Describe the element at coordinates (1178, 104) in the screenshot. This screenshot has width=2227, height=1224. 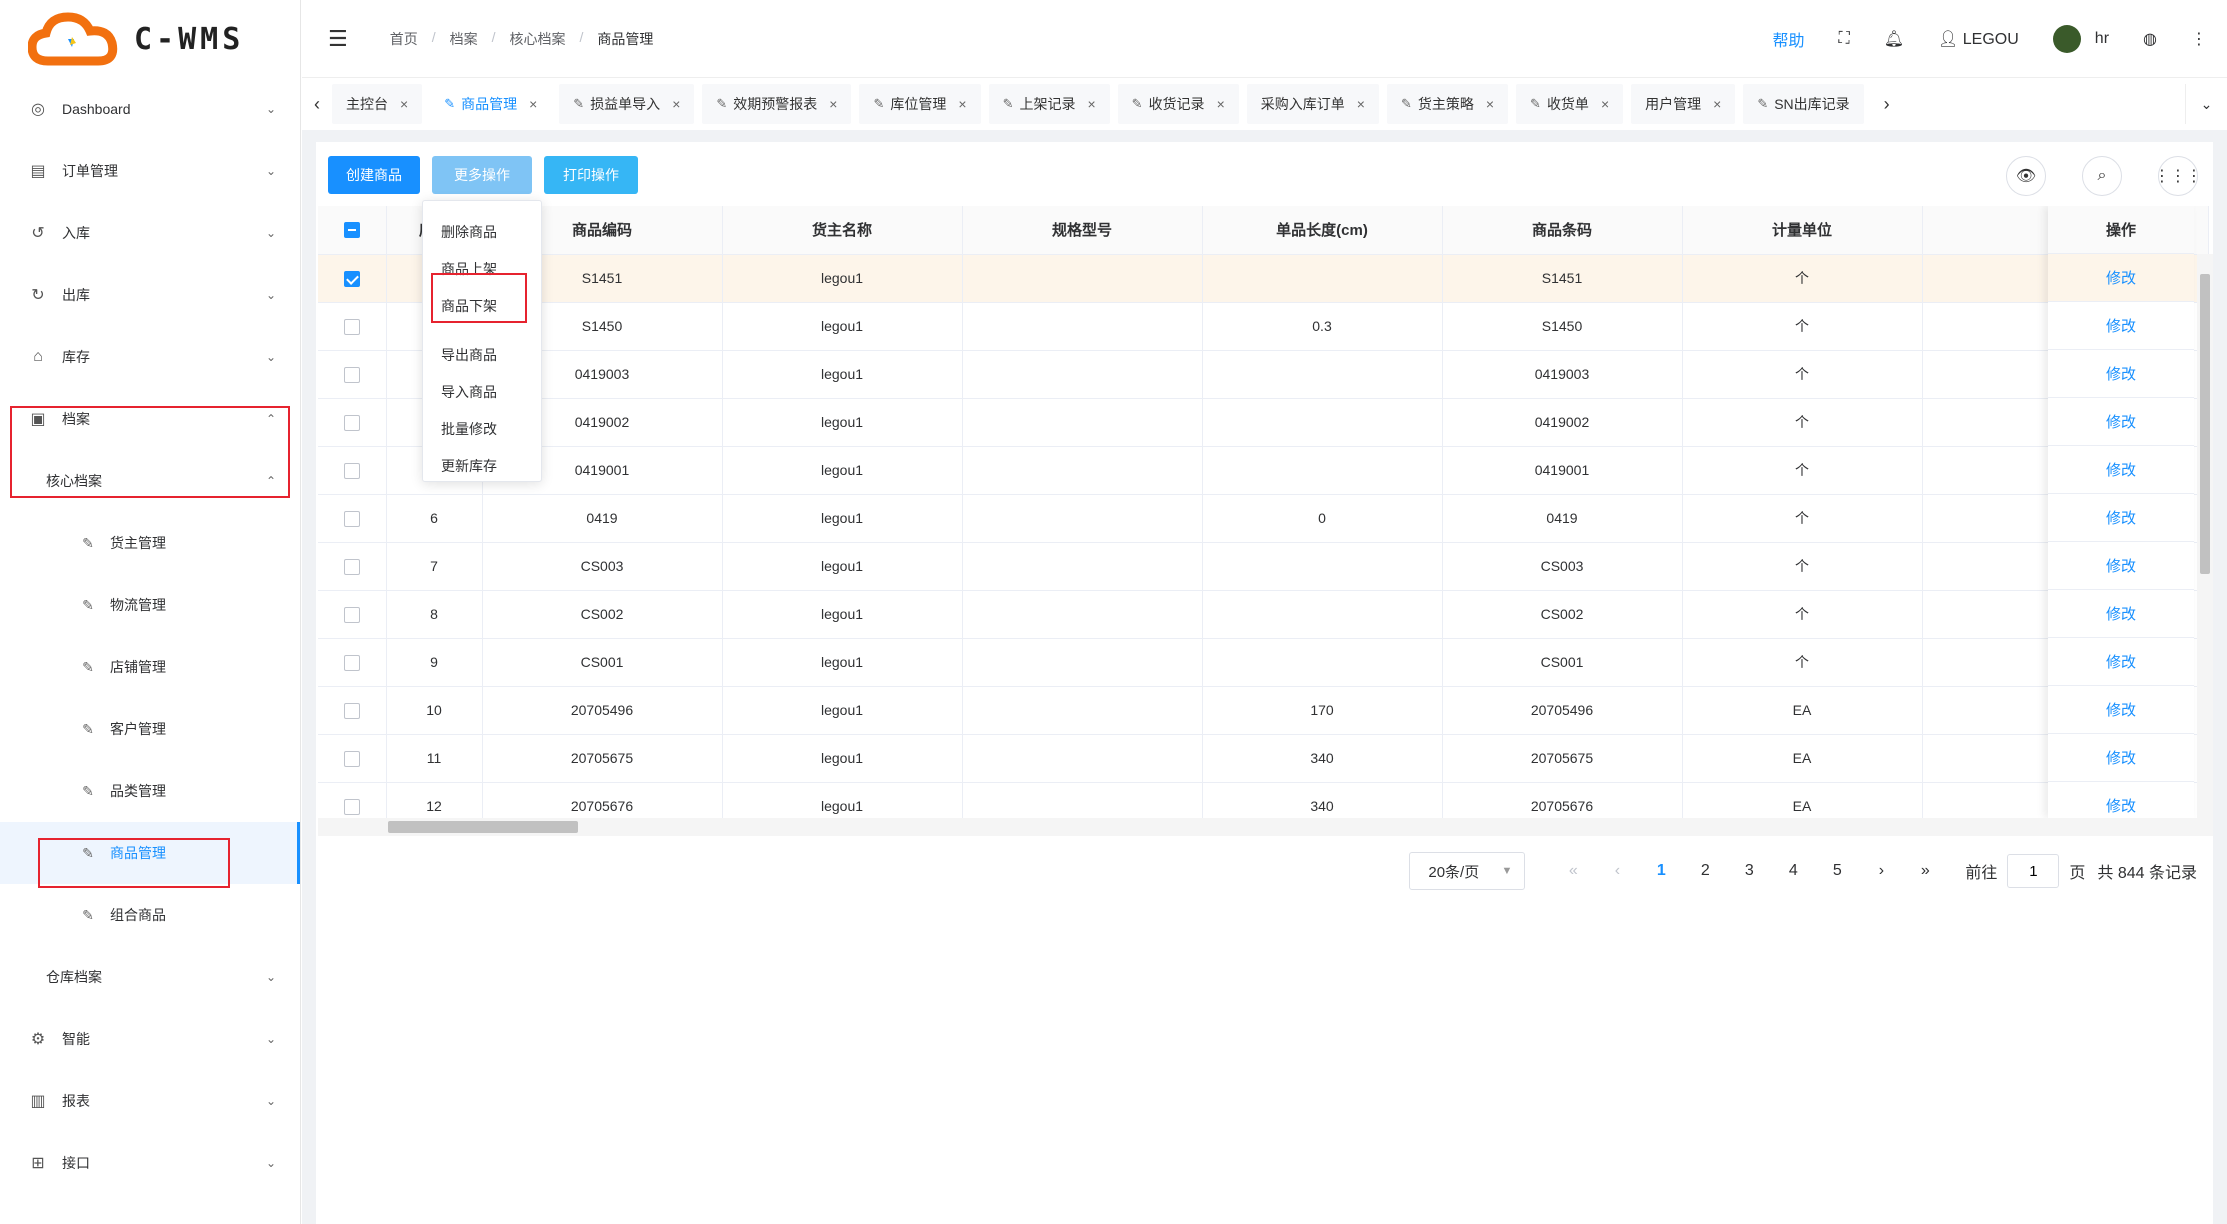
I see `tab-receipt-record: ✎ 收货记录 ×` at that location.